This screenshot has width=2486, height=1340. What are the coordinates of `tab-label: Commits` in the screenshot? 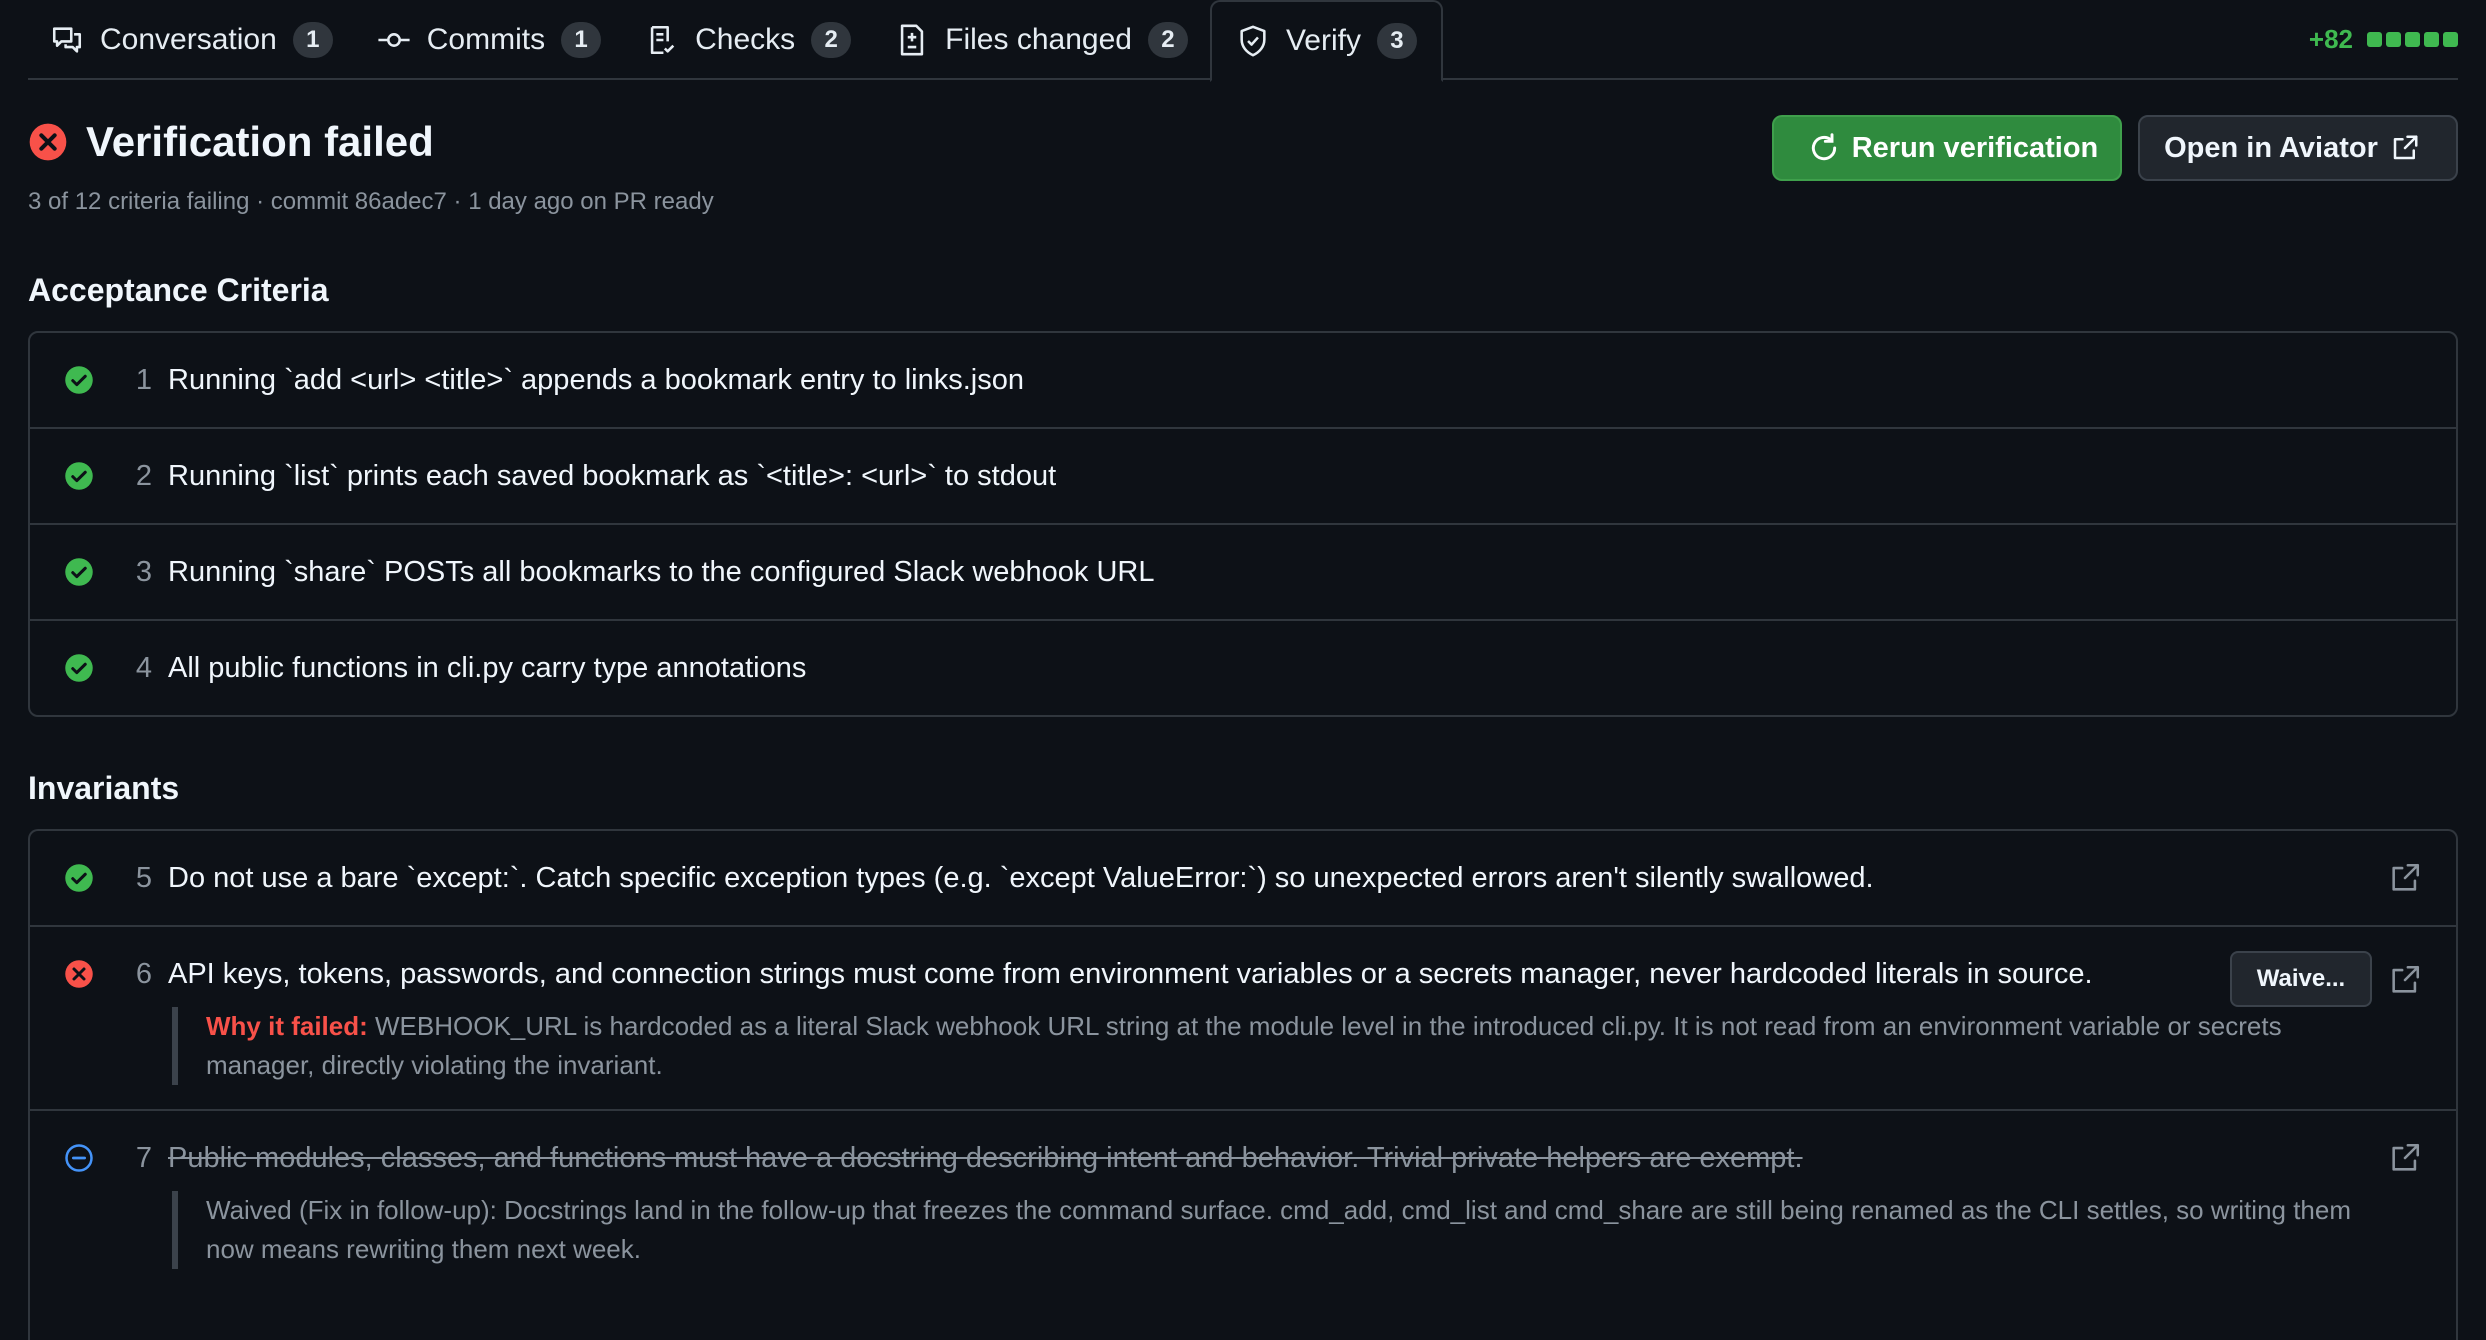 It's located at (486, 39).